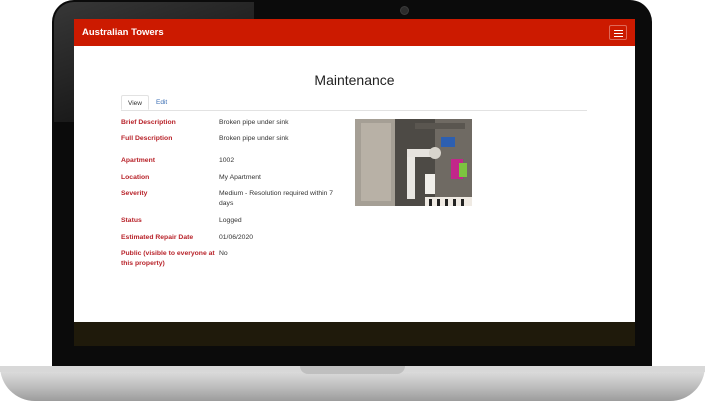  I want to click on brand-link: Australian Towers, so click(123, 32).